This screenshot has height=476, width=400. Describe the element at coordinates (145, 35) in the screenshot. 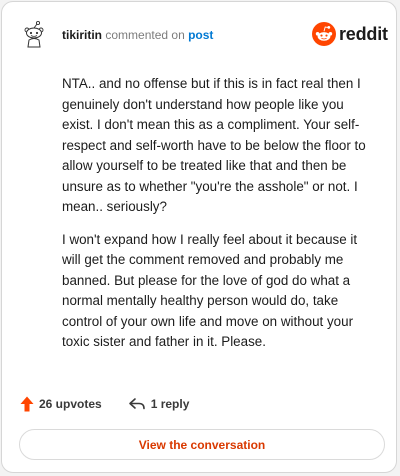

I see `comment-action-text: commented on` at that location.